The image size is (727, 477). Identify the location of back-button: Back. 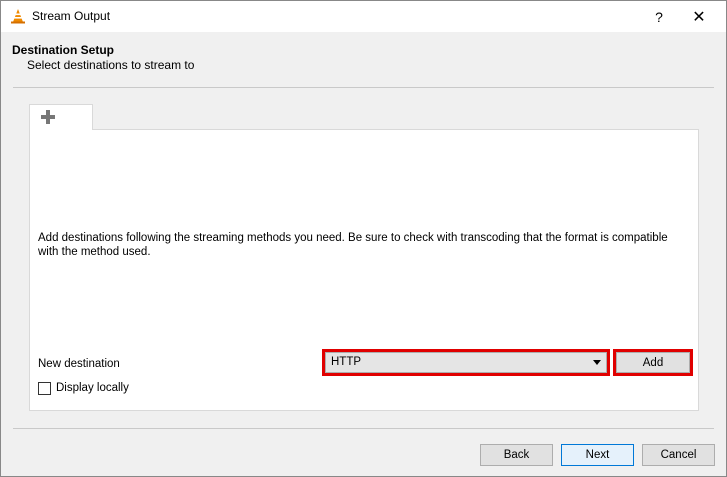
(516, 455).